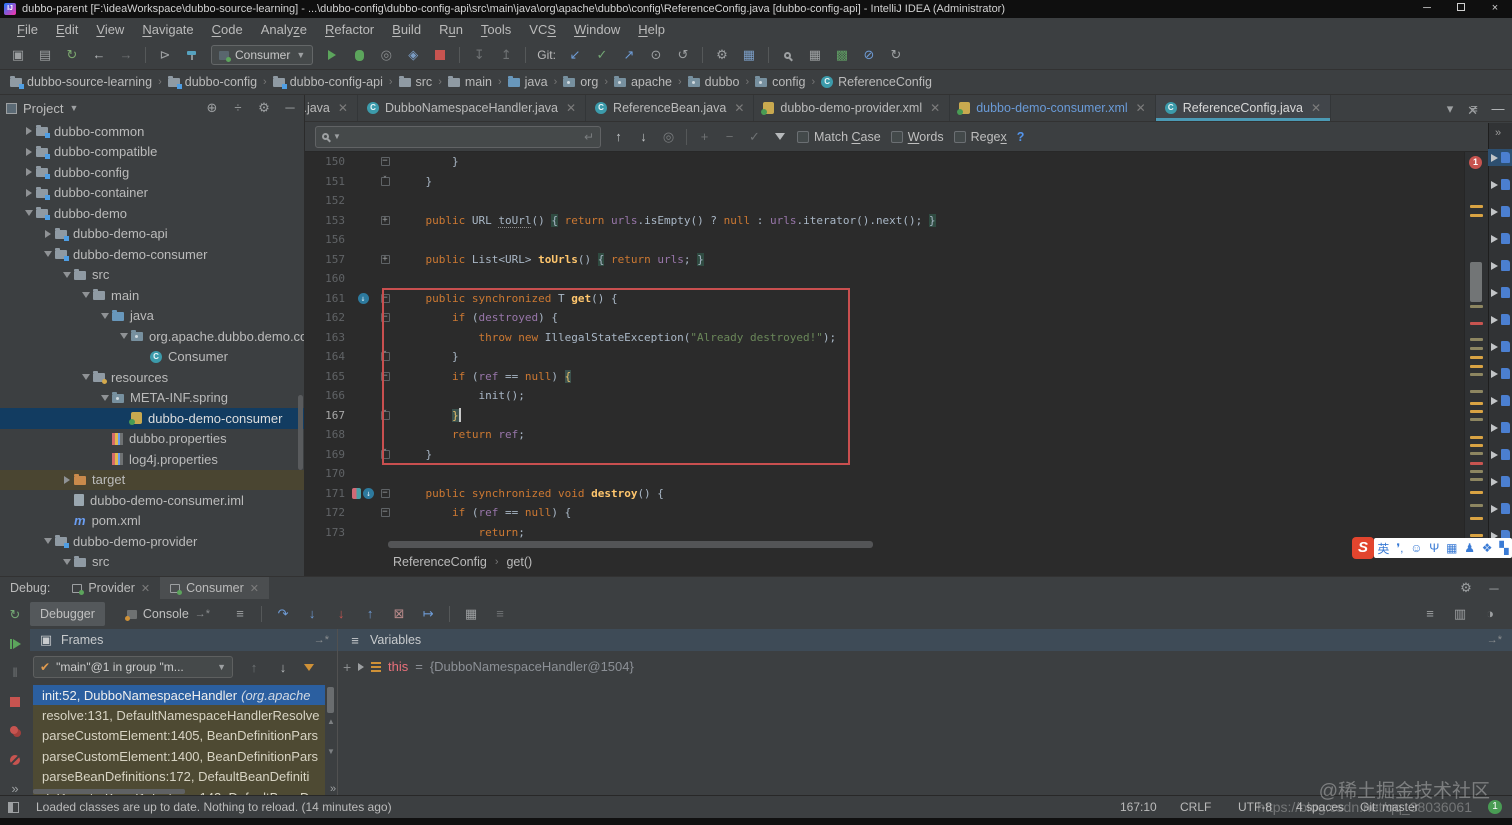 The height and width of the screenshot is (825, 1512). What do you see at coordinates (109, 791) in the screenshot?
I see `frames-hscrollbar` at bounding box center [109, 791].